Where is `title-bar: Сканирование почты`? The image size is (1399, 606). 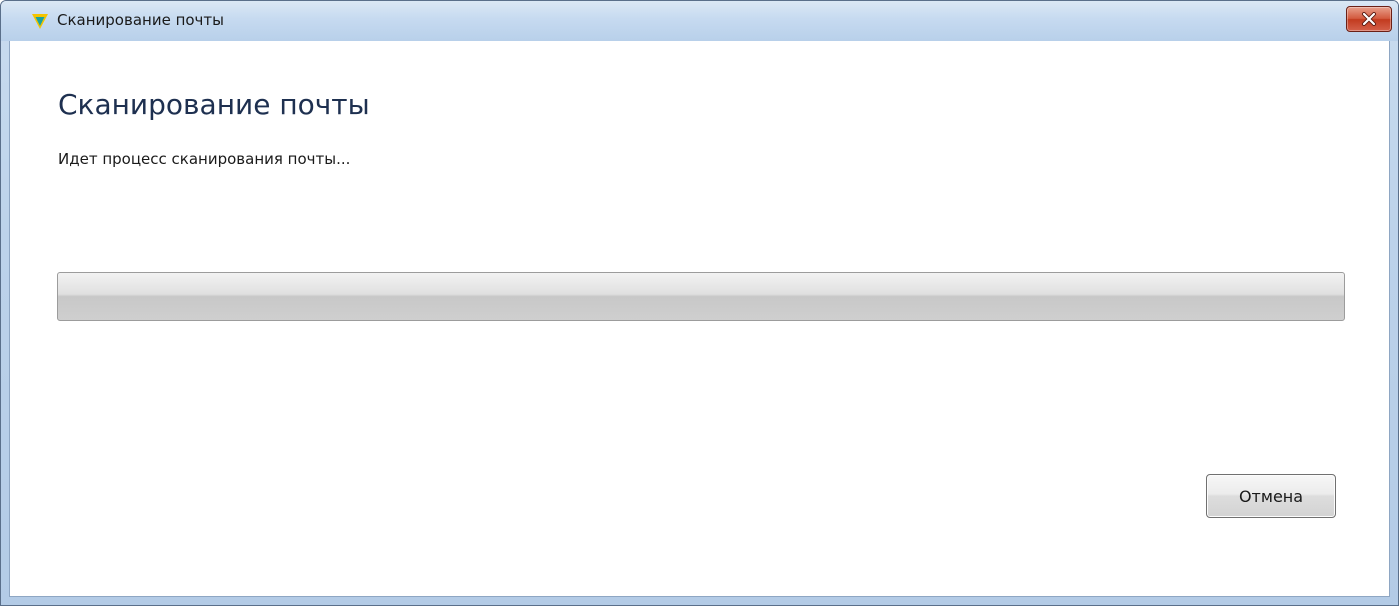
title-bar: Сканирование почты is located at coordinates (699, 21).